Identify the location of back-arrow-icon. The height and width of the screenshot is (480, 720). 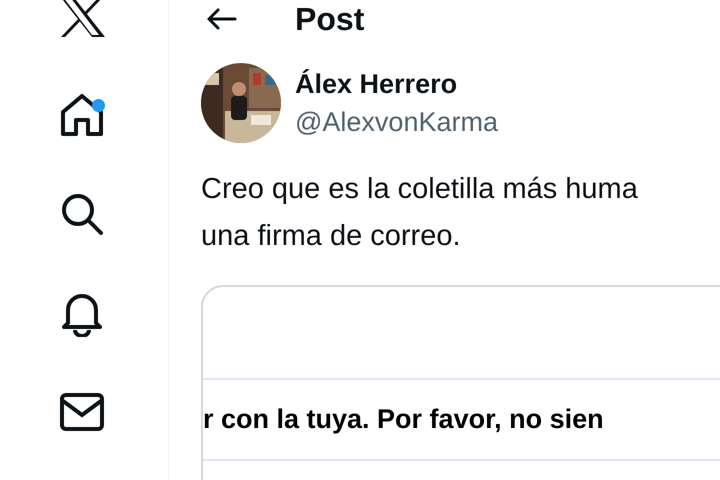
(221, 19).